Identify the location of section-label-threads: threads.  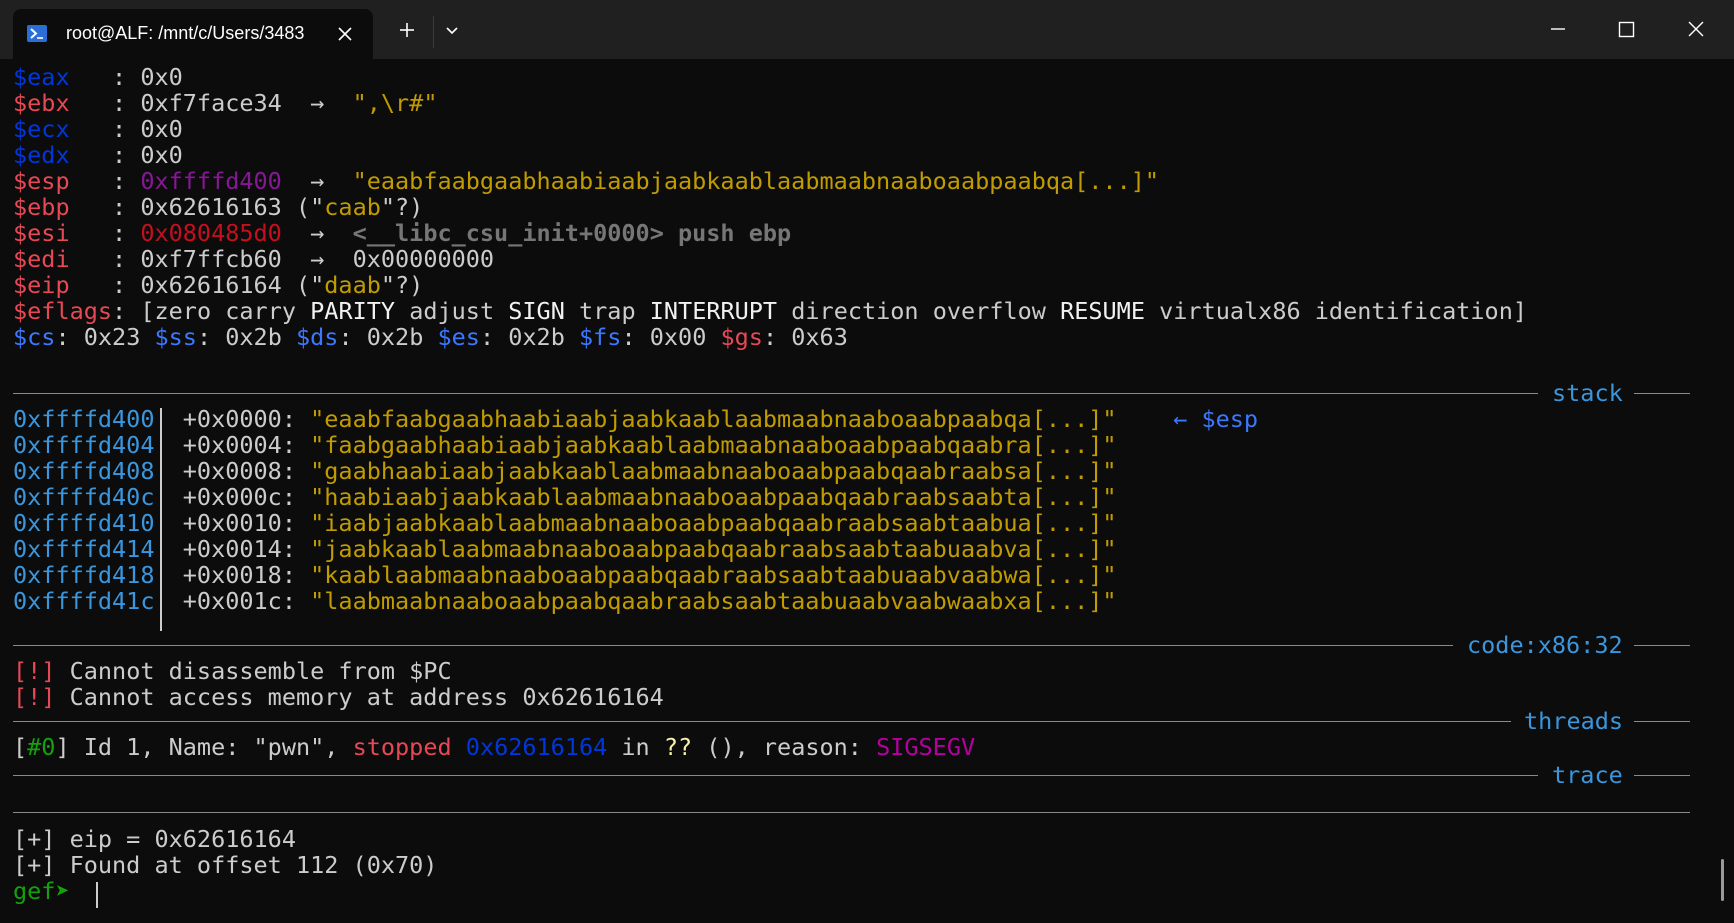
(1574, 721).